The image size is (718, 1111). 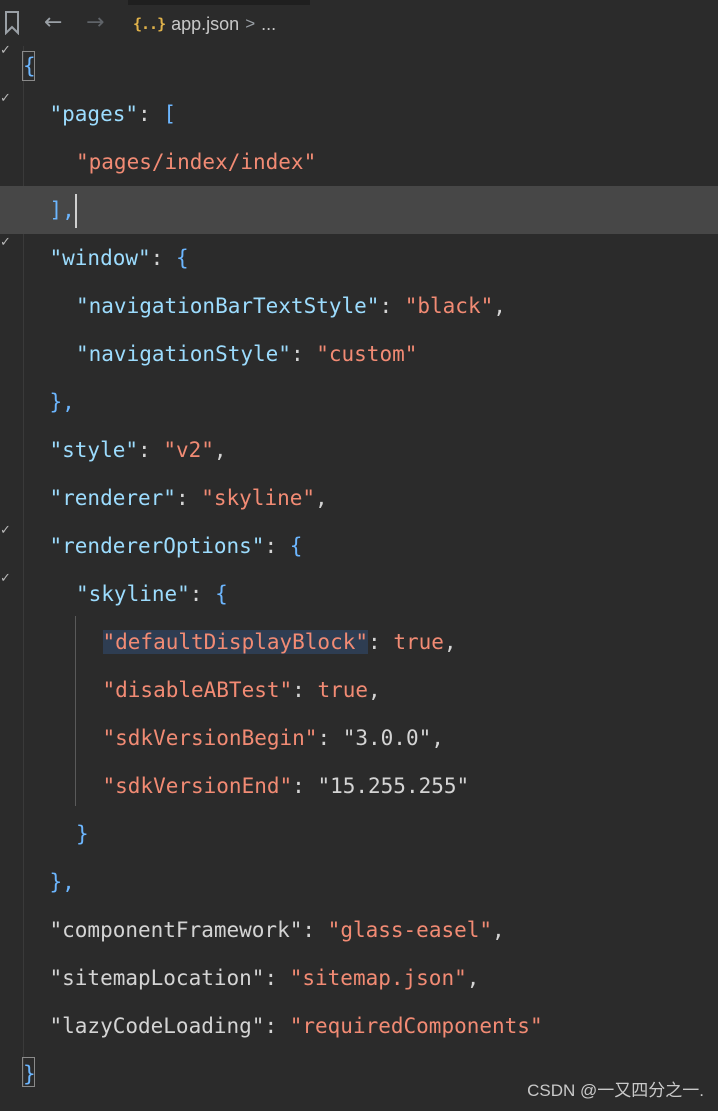 I want to click on code-token: ],, so click(x=62, y=210).